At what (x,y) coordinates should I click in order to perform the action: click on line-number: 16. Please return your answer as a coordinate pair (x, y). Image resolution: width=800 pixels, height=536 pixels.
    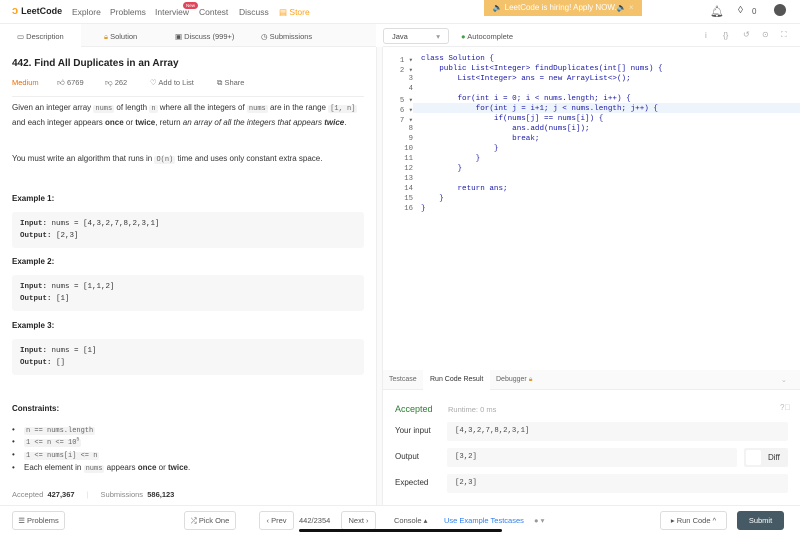
    Looking at the image, I should click on (408, 209).